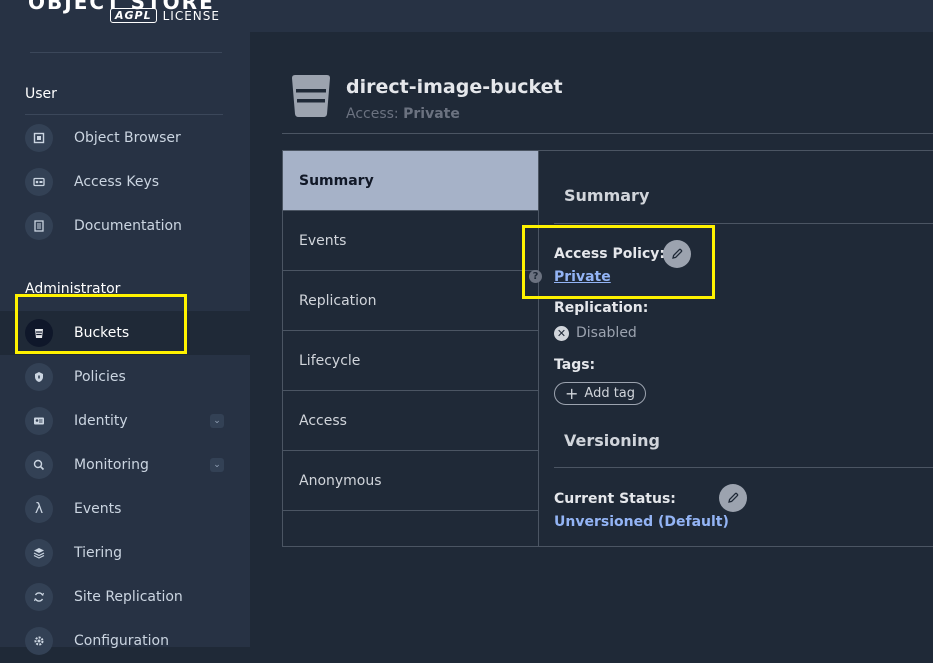  What do you see at coordinates (39, 553) in the screenshot?
I see `tiering-icon` at bounding box center [39, 553].